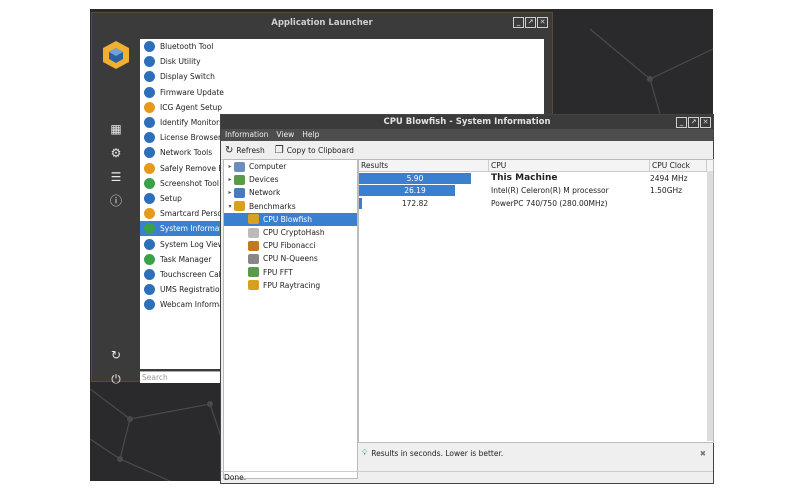 The image size is (805, 490). I want to click on result-cpu-clock: 1.50GHz, so click(666, 191).